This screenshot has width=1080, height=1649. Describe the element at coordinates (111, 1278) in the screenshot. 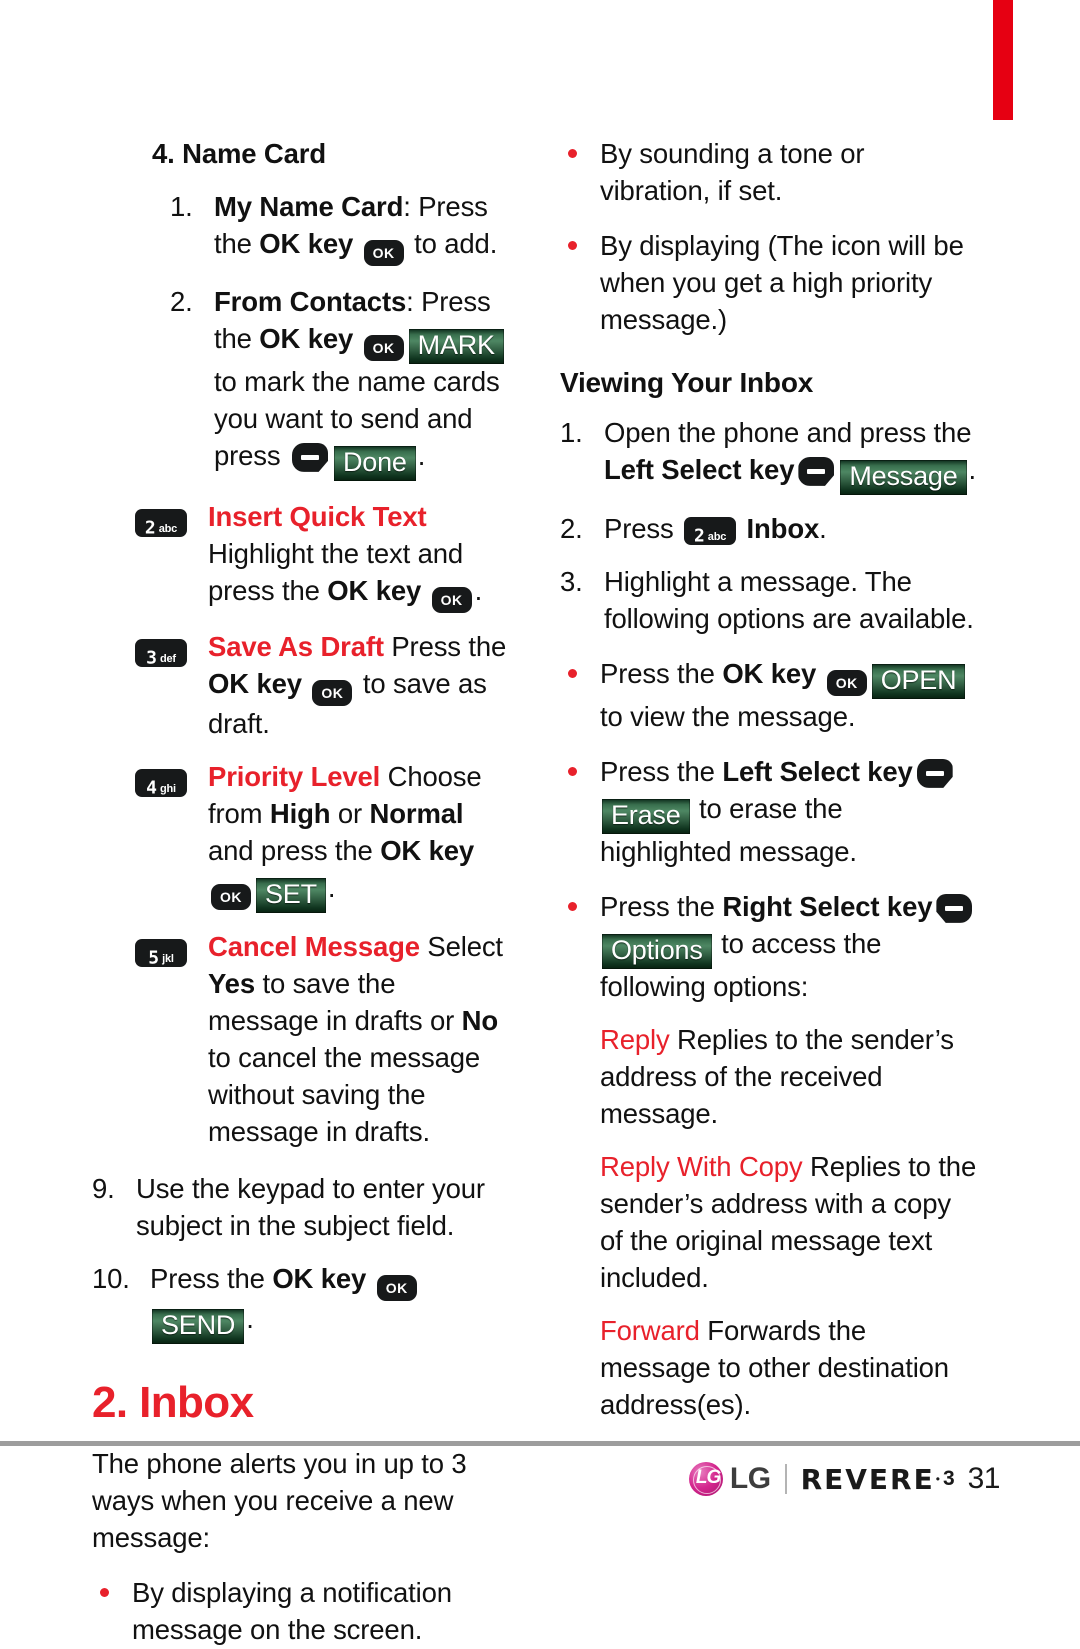

I see `list-marker: 10.` at that location.